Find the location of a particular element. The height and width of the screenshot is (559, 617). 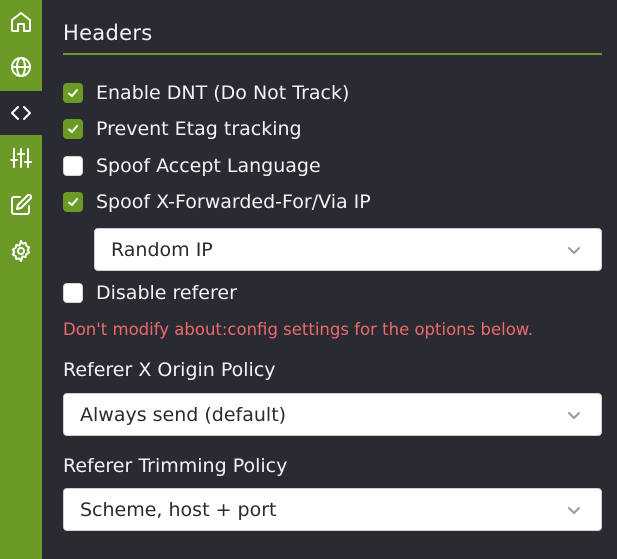

nav-network is located at coordinates (21, 67).